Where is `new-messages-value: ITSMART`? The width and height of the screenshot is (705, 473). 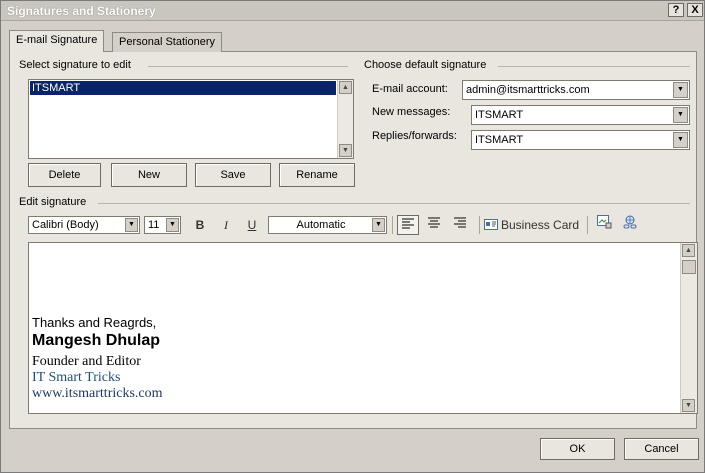 new-messages-value: ITSMART is located at coordinates (499, 115).